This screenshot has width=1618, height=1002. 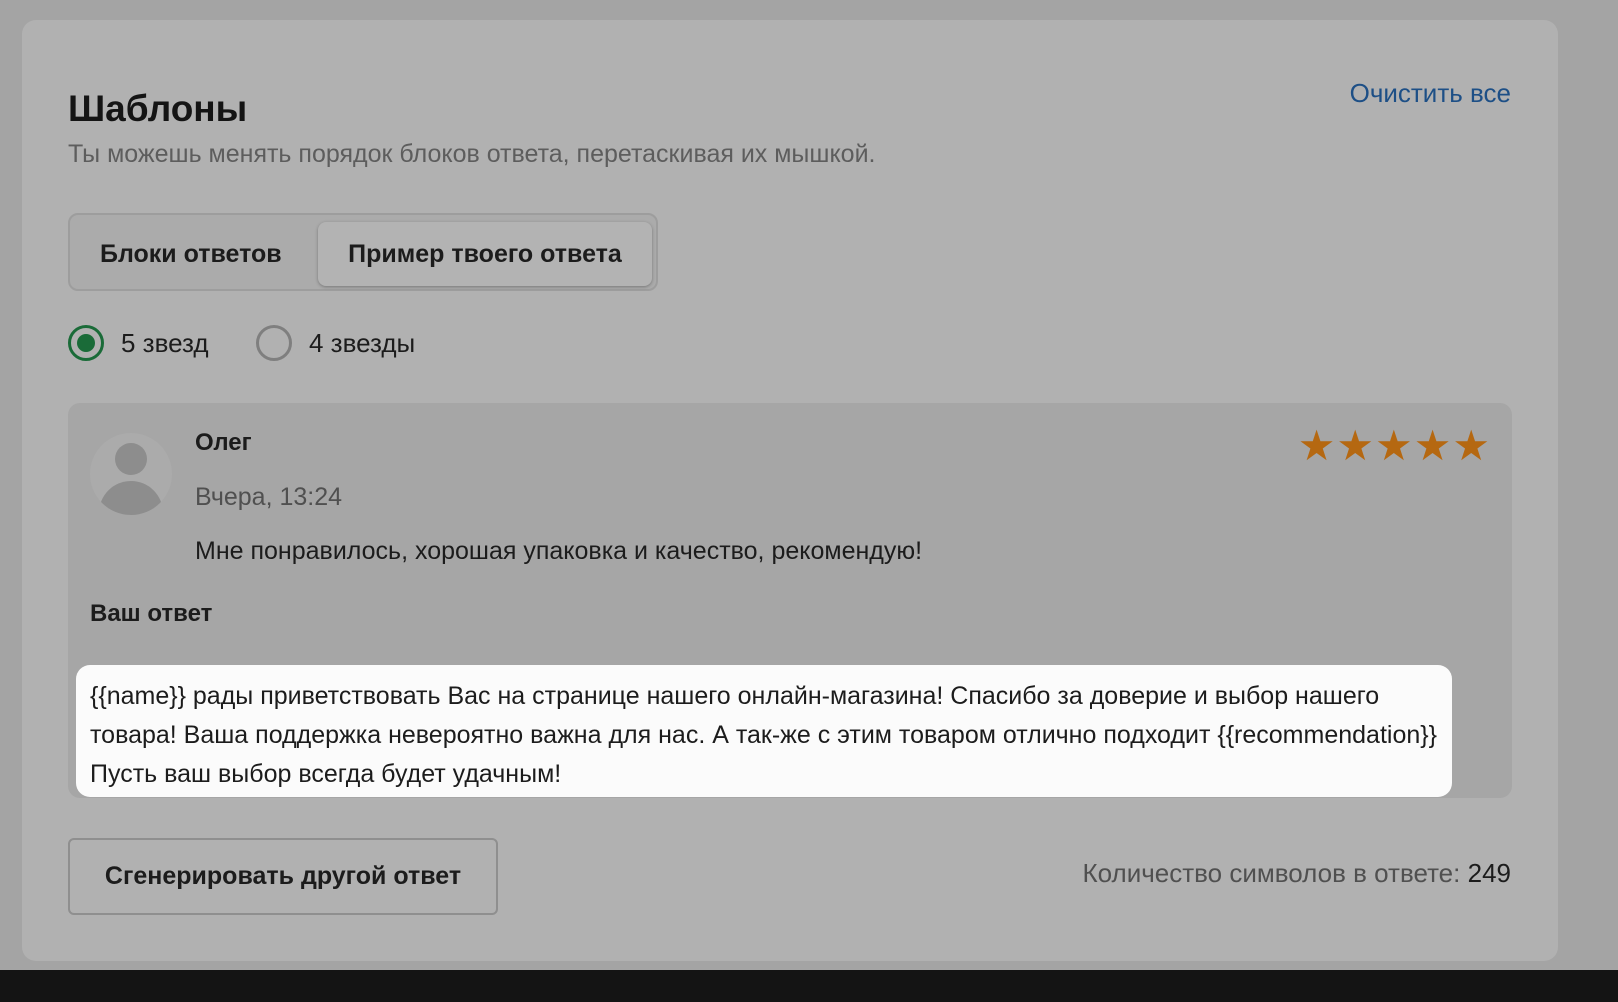 What do you see at coordinates (191, 254) in the screenshot?
I see `tab-answer-blocks: Блоки ответов` at bounding box center [191, 254].